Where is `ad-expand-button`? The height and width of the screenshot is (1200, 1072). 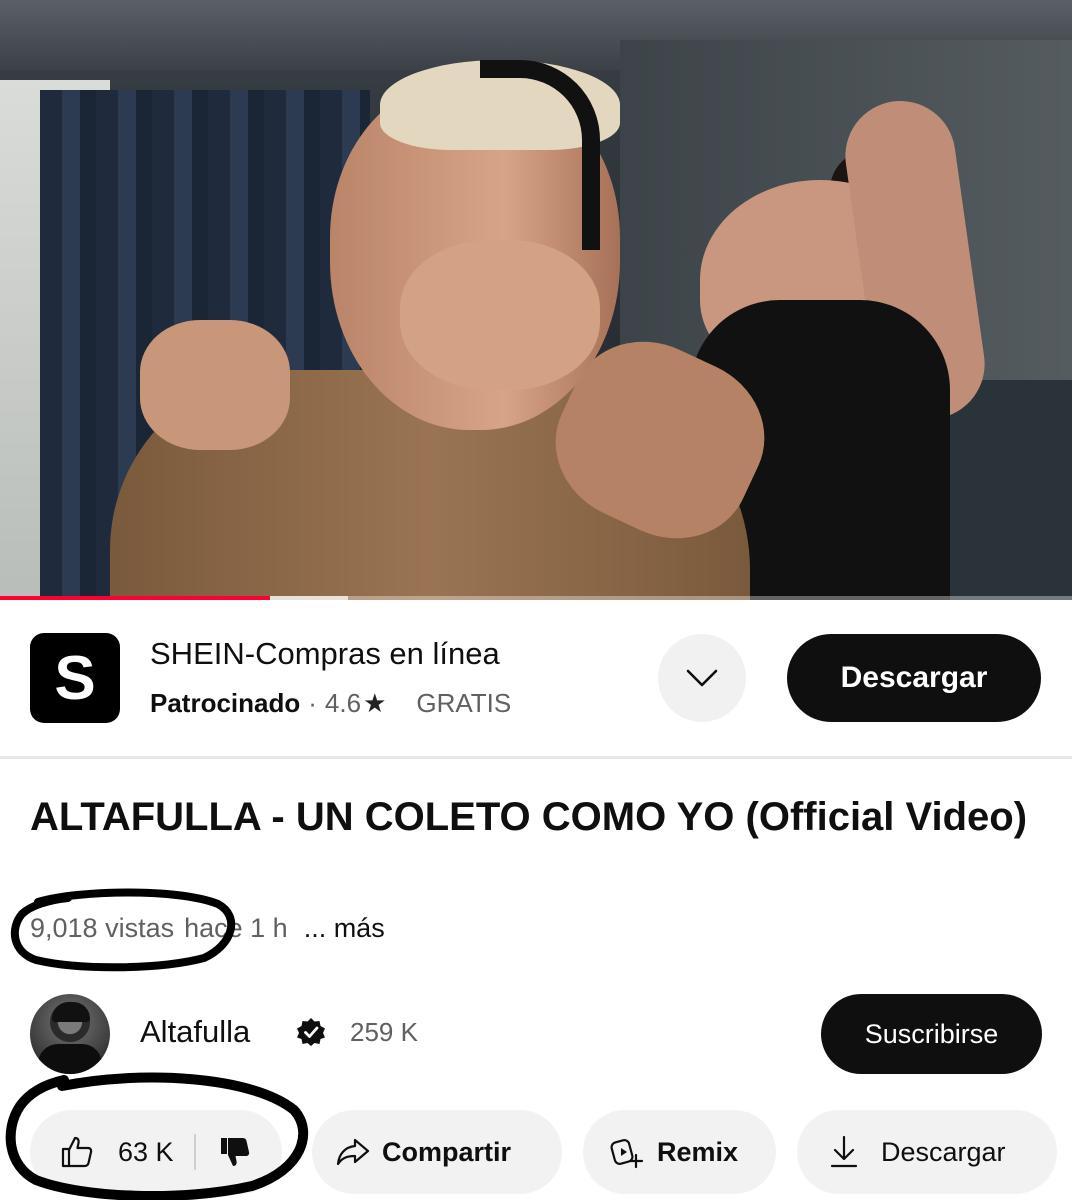 ad-expand-button is located at coordinates (702, 678).